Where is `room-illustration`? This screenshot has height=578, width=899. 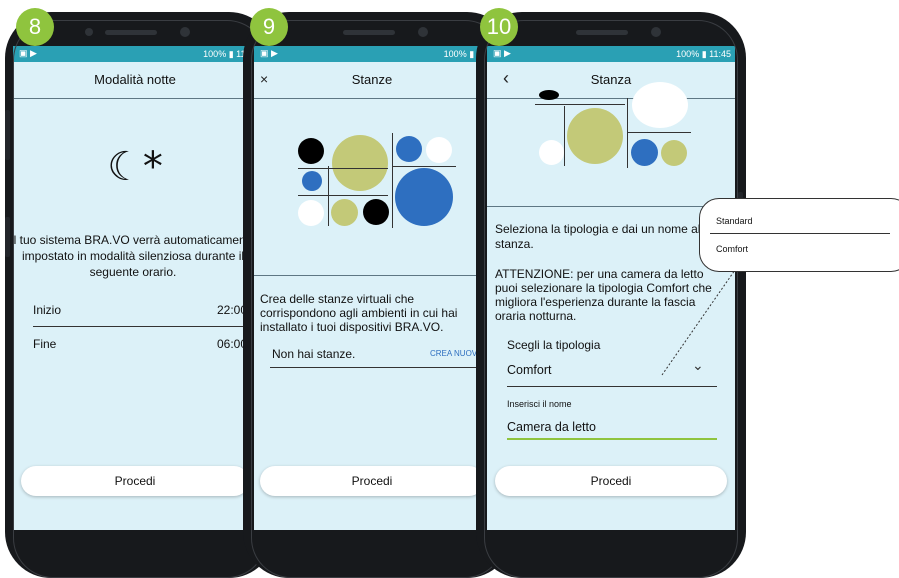
room-illustration is located at coordinates (611, 140).